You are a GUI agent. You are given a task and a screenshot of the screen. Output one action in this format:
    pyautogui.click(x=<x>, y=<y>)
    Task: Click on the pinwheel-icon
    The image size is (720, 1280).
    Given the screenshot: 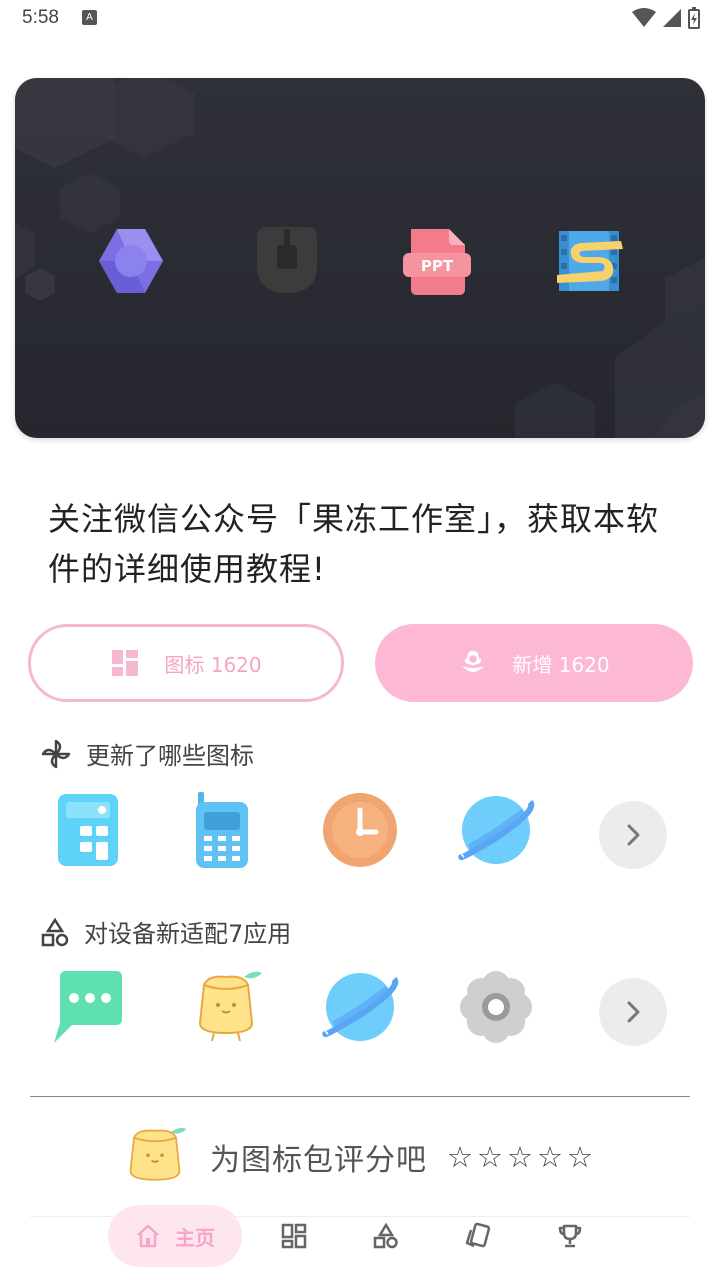 What is the action you would take?
    pyautogui.click(x=56, y=754)
    